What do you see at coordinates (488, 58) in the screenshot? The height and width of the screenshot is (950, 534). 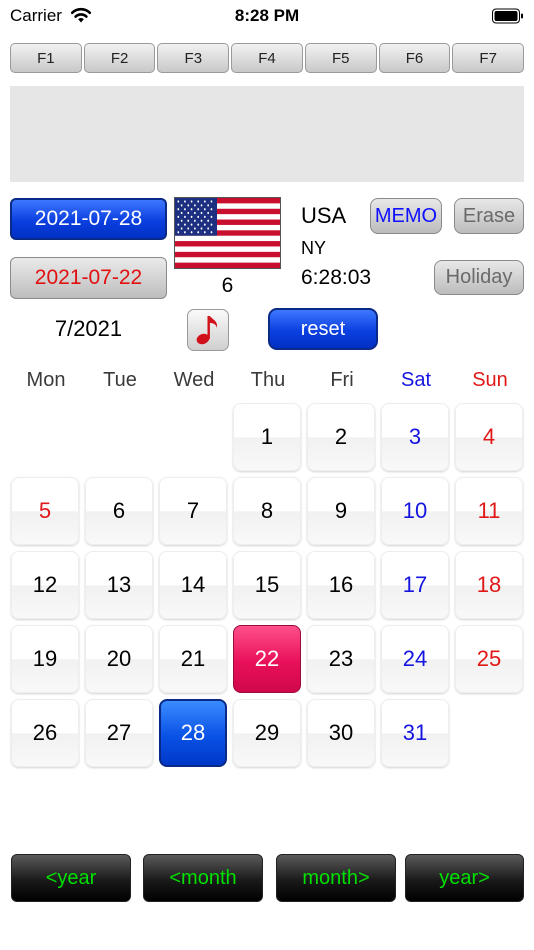 I see `f7-button: F7` at bounding box center [488, 58].